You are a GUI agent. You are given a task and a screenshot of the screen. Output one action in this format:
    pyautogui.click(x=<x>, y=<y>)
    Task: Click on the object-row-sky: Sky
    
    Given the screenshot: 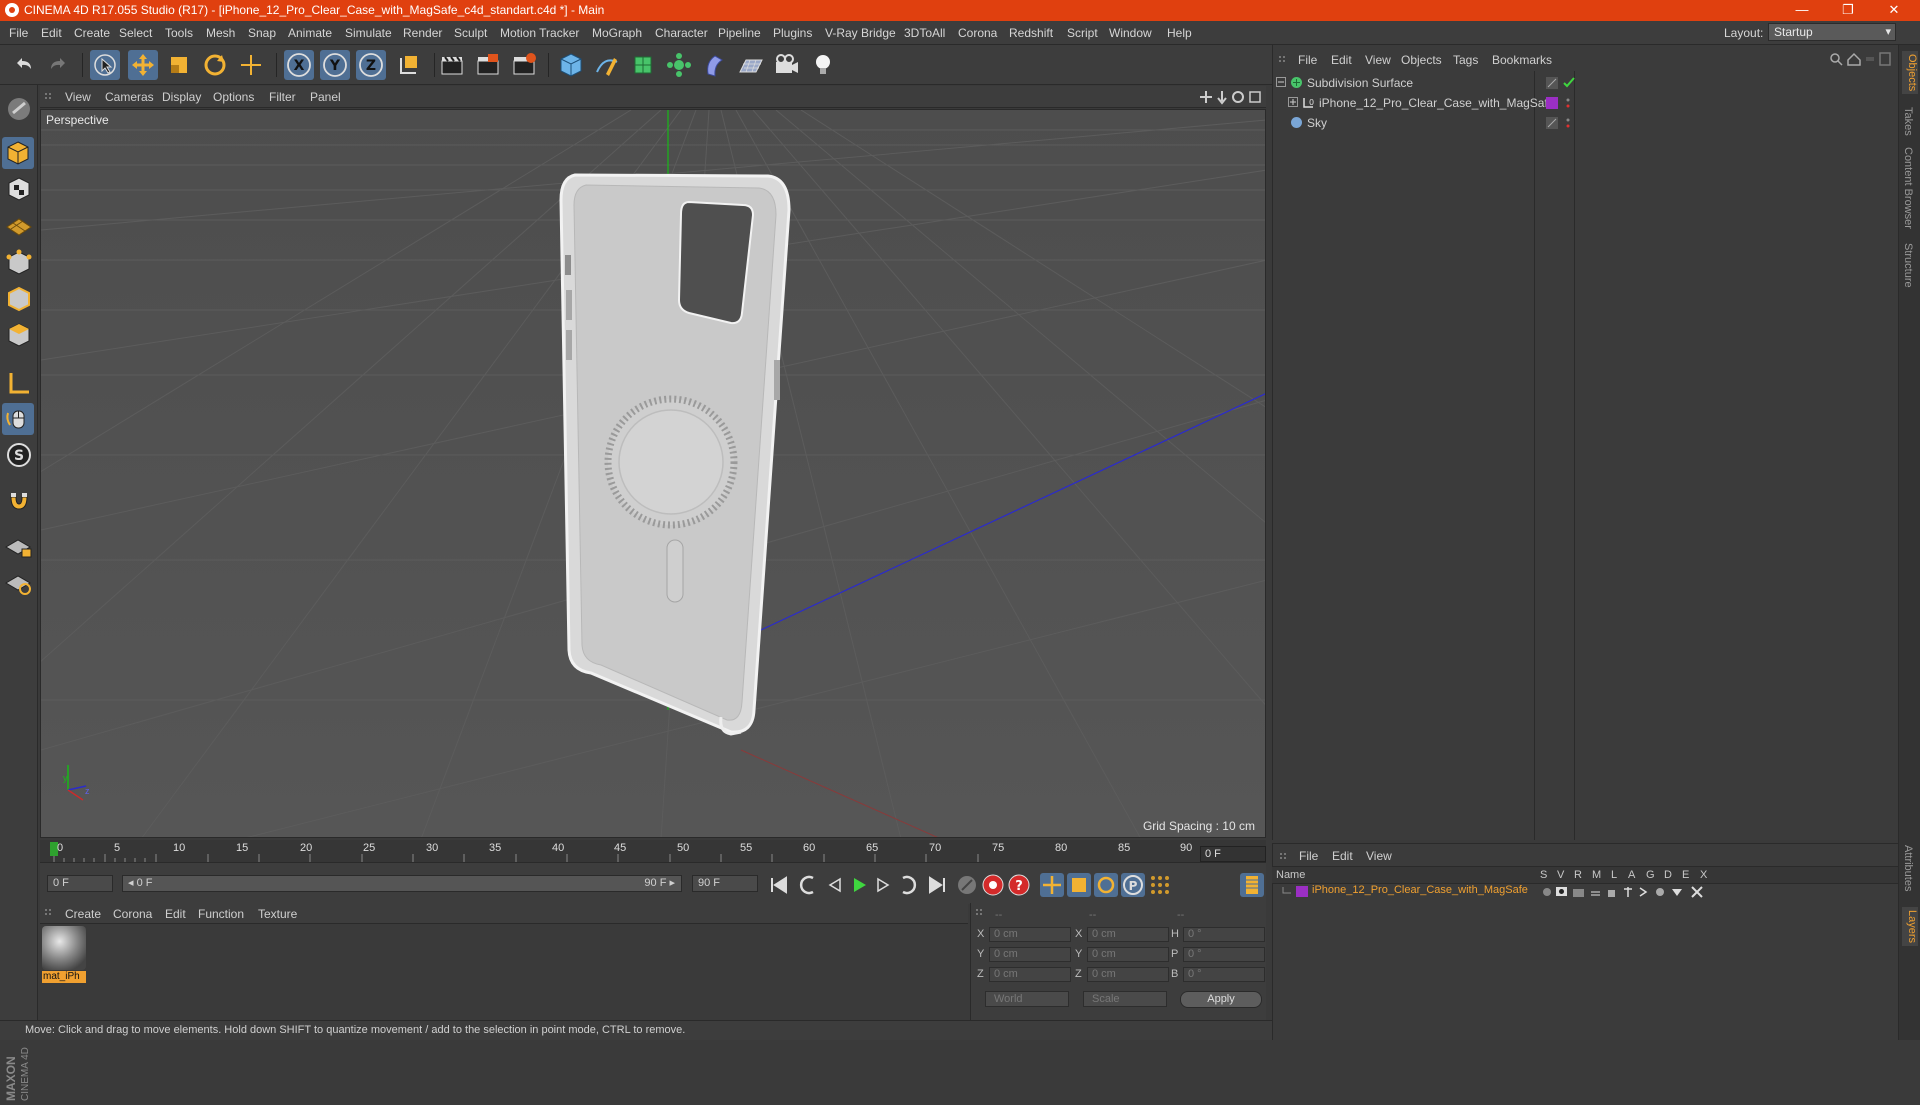 What is the action you would take?
    pyautogui.click(x=1586, y=123)
    